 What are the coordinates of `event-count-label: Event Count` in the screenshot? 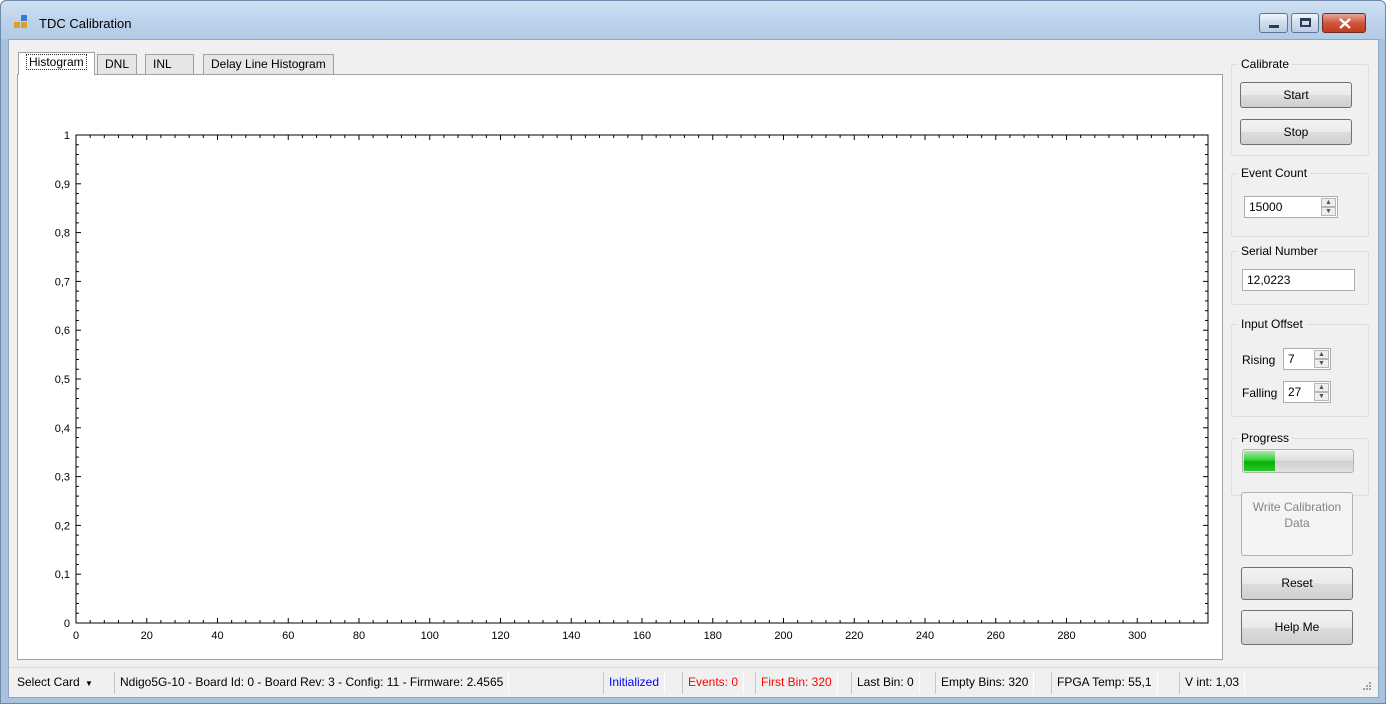 It's located at (1274, 173).